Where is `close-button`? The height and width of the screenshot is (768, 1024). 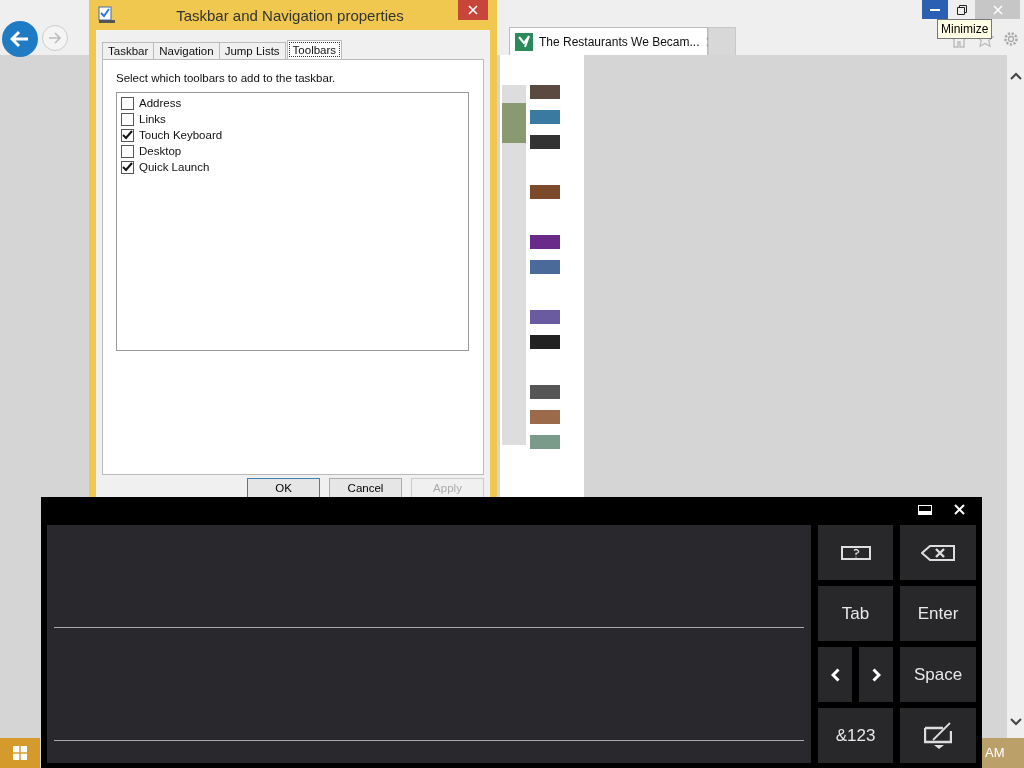 close-button is located at coordinates (473, 10).